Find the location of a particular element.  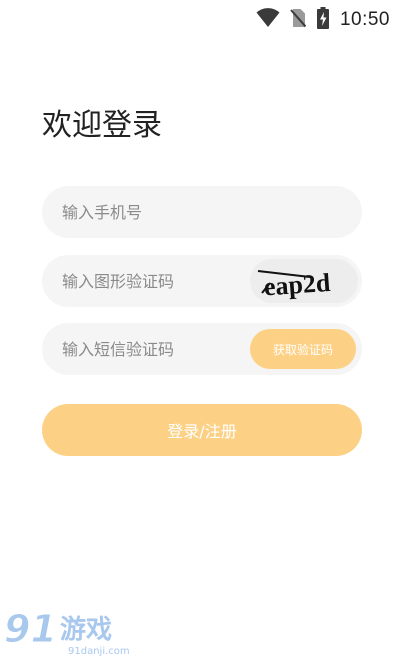

sms-code-field: 获取验证码 is located at coordinates (202, 349).